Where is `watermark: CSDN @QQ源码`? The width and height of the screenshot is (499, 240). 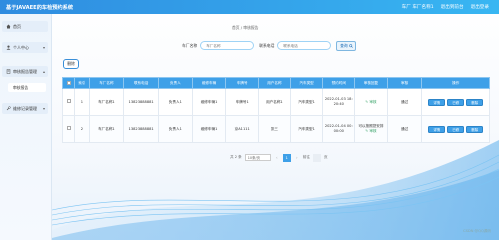
watermark: CSDN @QQ源码 is located at coordinates (477, 231).